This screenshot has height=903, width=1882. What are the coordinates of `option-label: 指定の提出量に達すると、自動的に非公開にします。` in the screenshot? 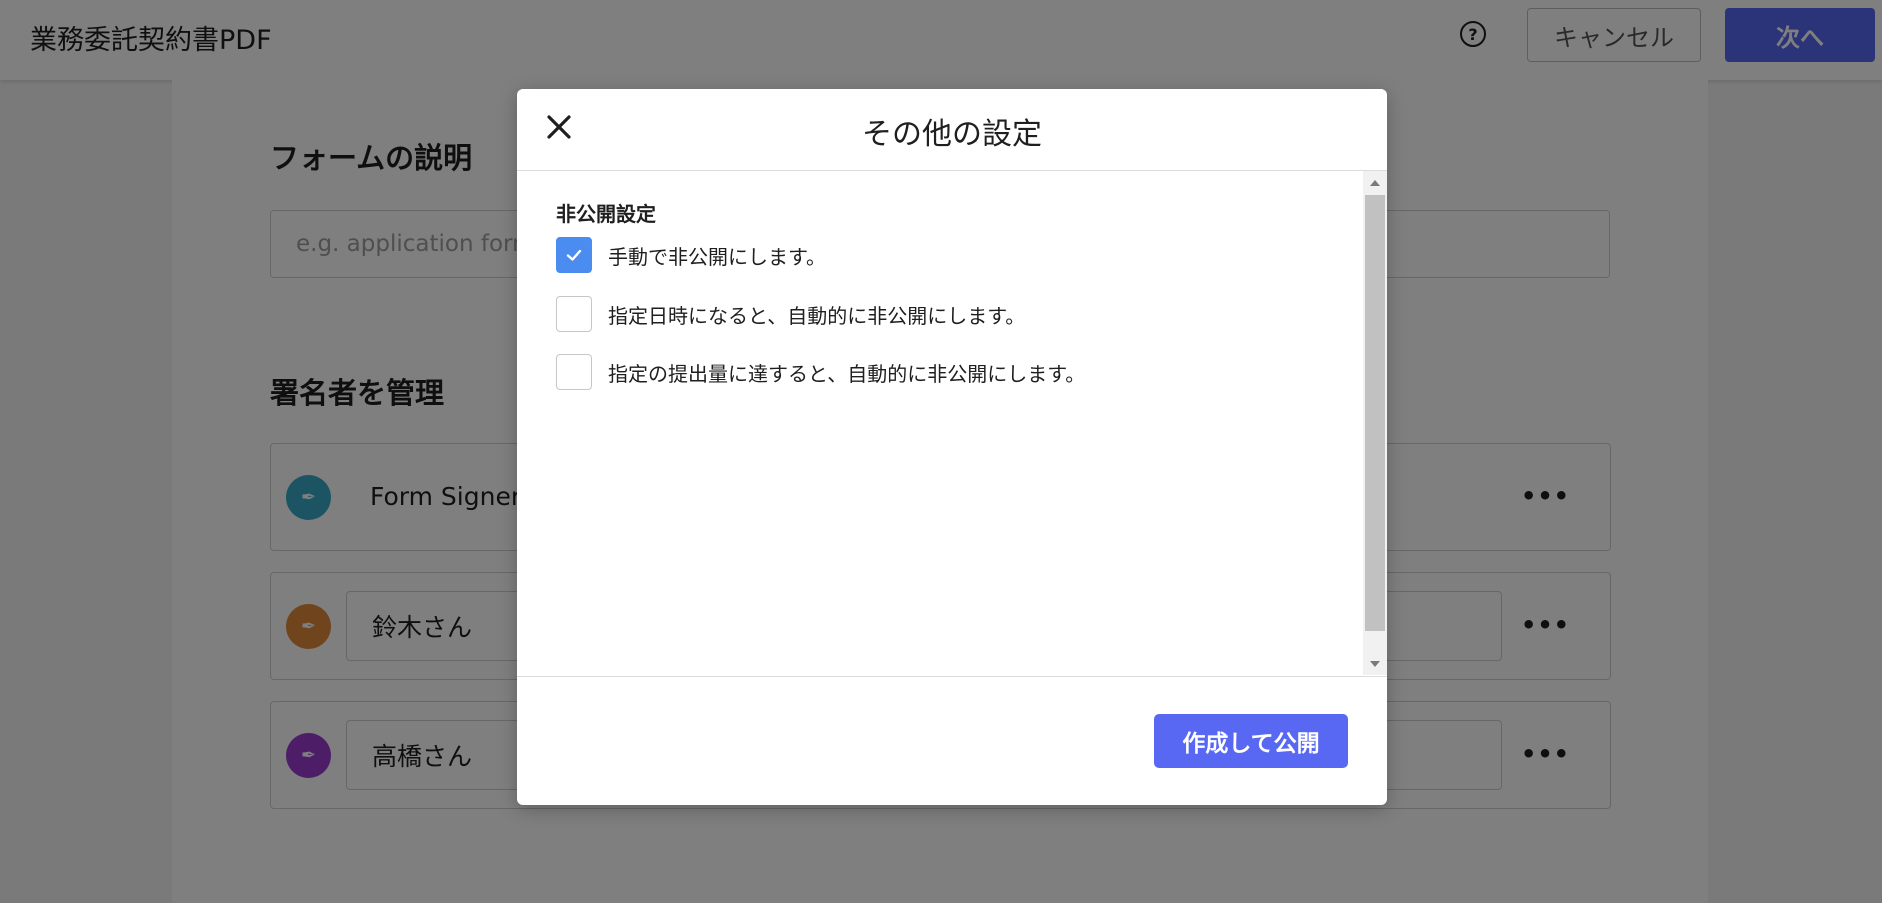 It's located at (847, 373).